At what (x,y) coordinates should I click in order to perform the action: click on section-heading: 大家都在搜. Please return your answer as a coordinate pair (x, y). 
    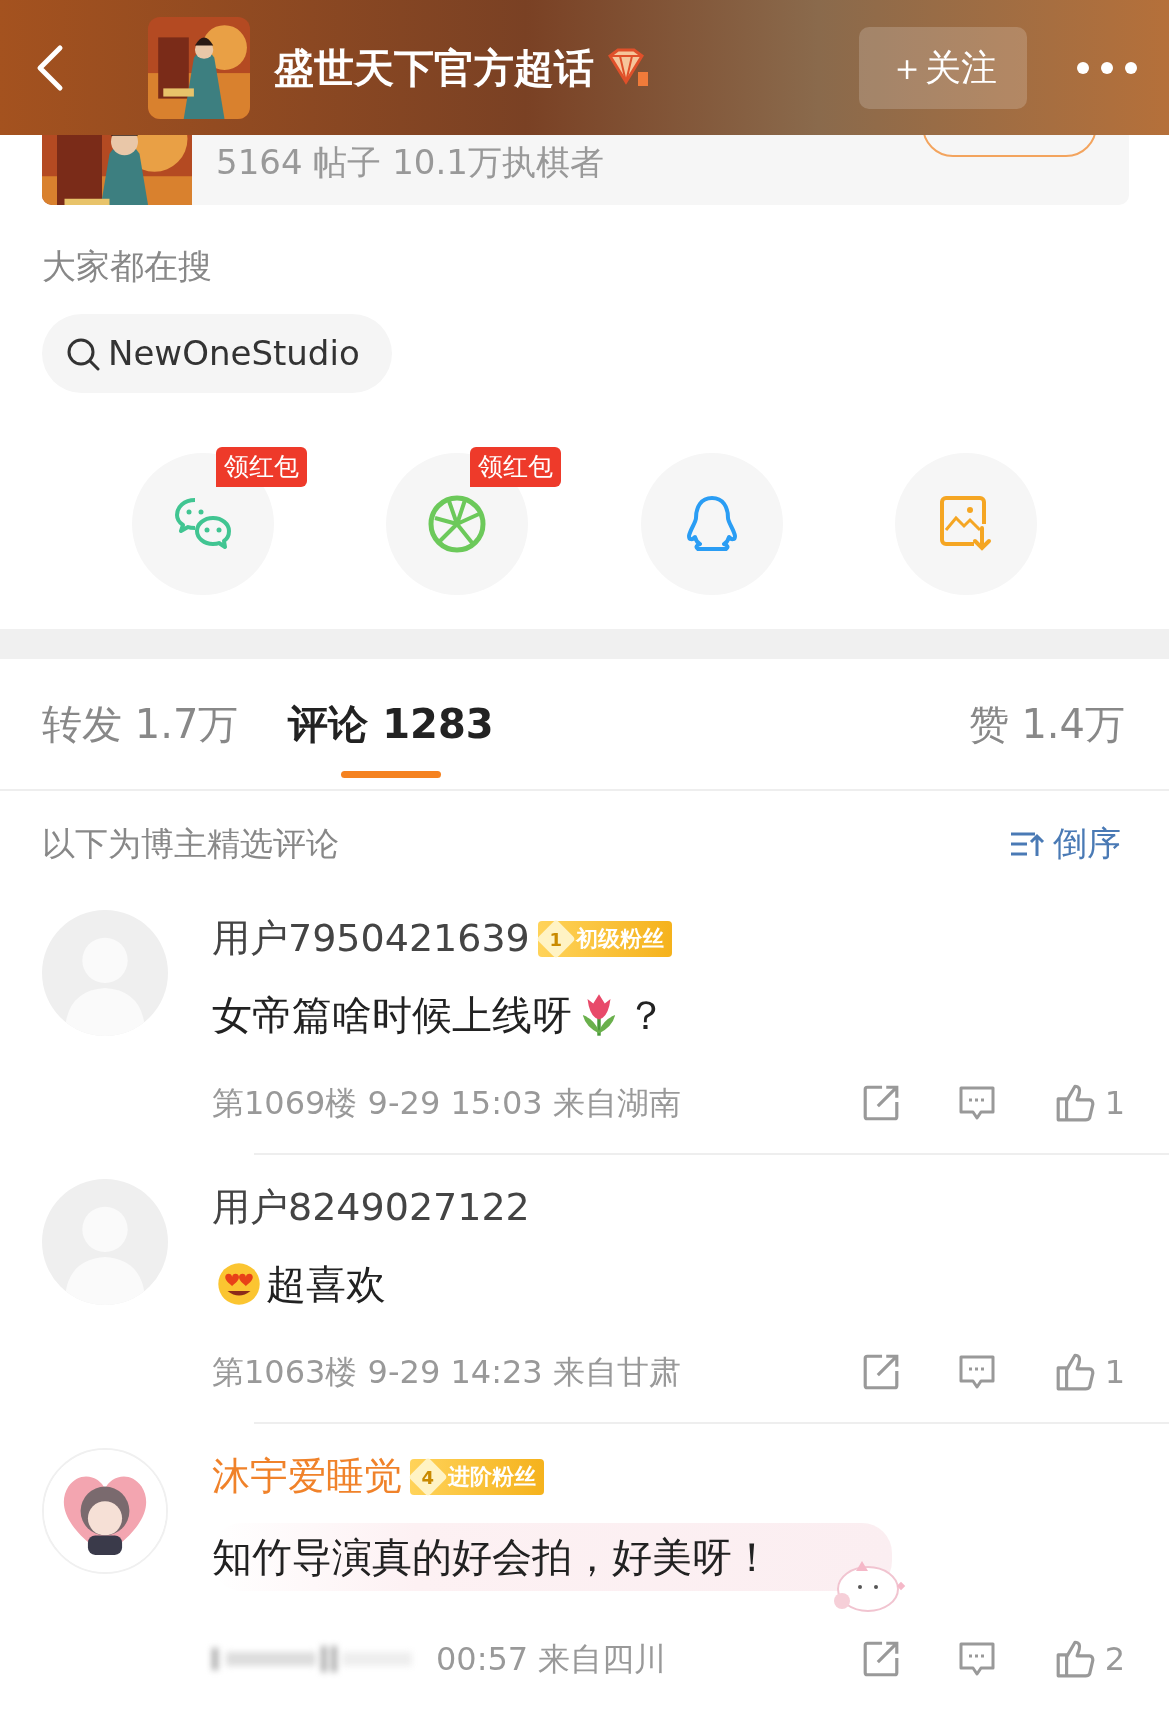
    Looking at the image, I should click on (127, 266).